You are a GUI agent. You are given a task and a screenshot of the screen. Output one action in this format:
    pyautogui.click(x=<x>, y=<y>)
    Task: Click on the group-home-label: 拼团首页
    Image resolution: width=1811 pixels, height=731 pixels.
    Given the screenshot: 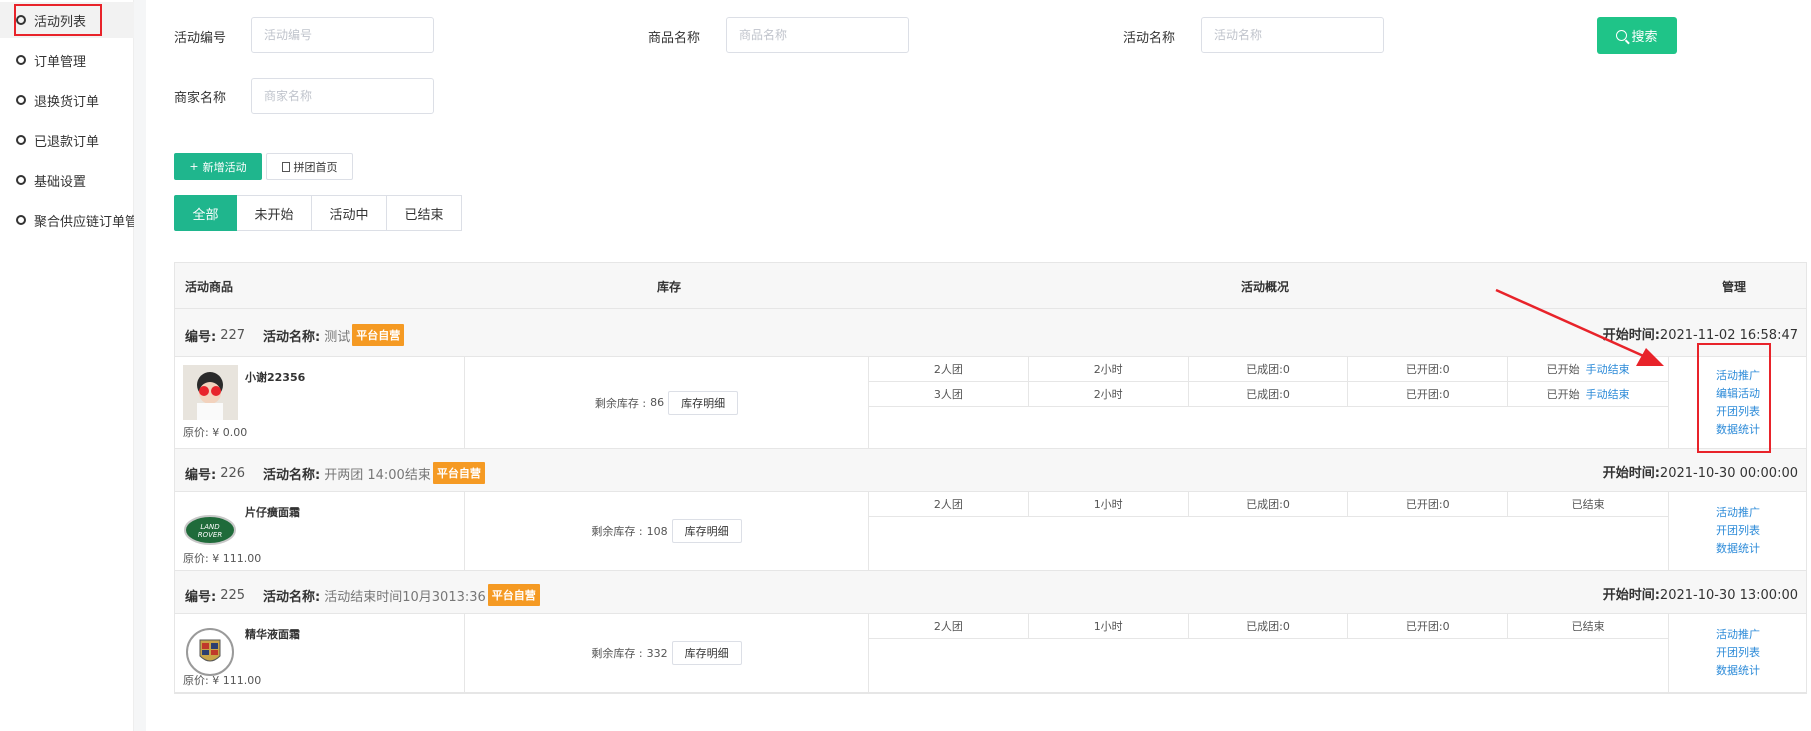 What is the action you would take?
    pyautogui.click(x=315, y=167)
    